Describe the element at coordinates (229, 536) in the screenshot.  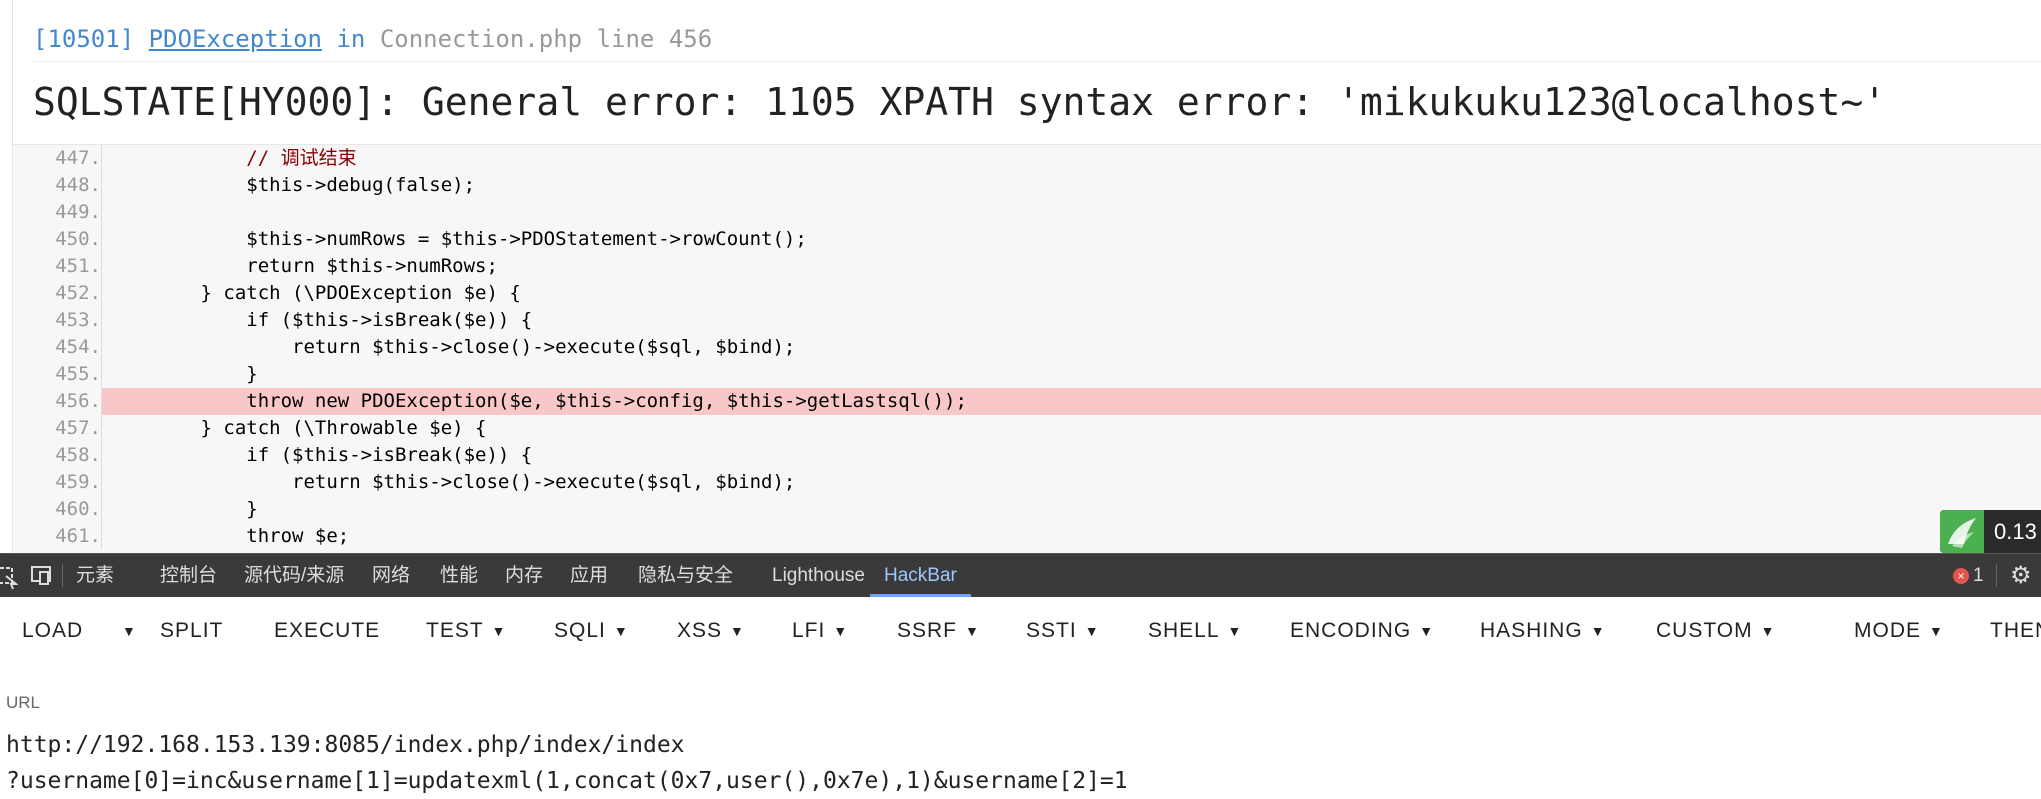
I see `line-code: throw $e;` at that location.